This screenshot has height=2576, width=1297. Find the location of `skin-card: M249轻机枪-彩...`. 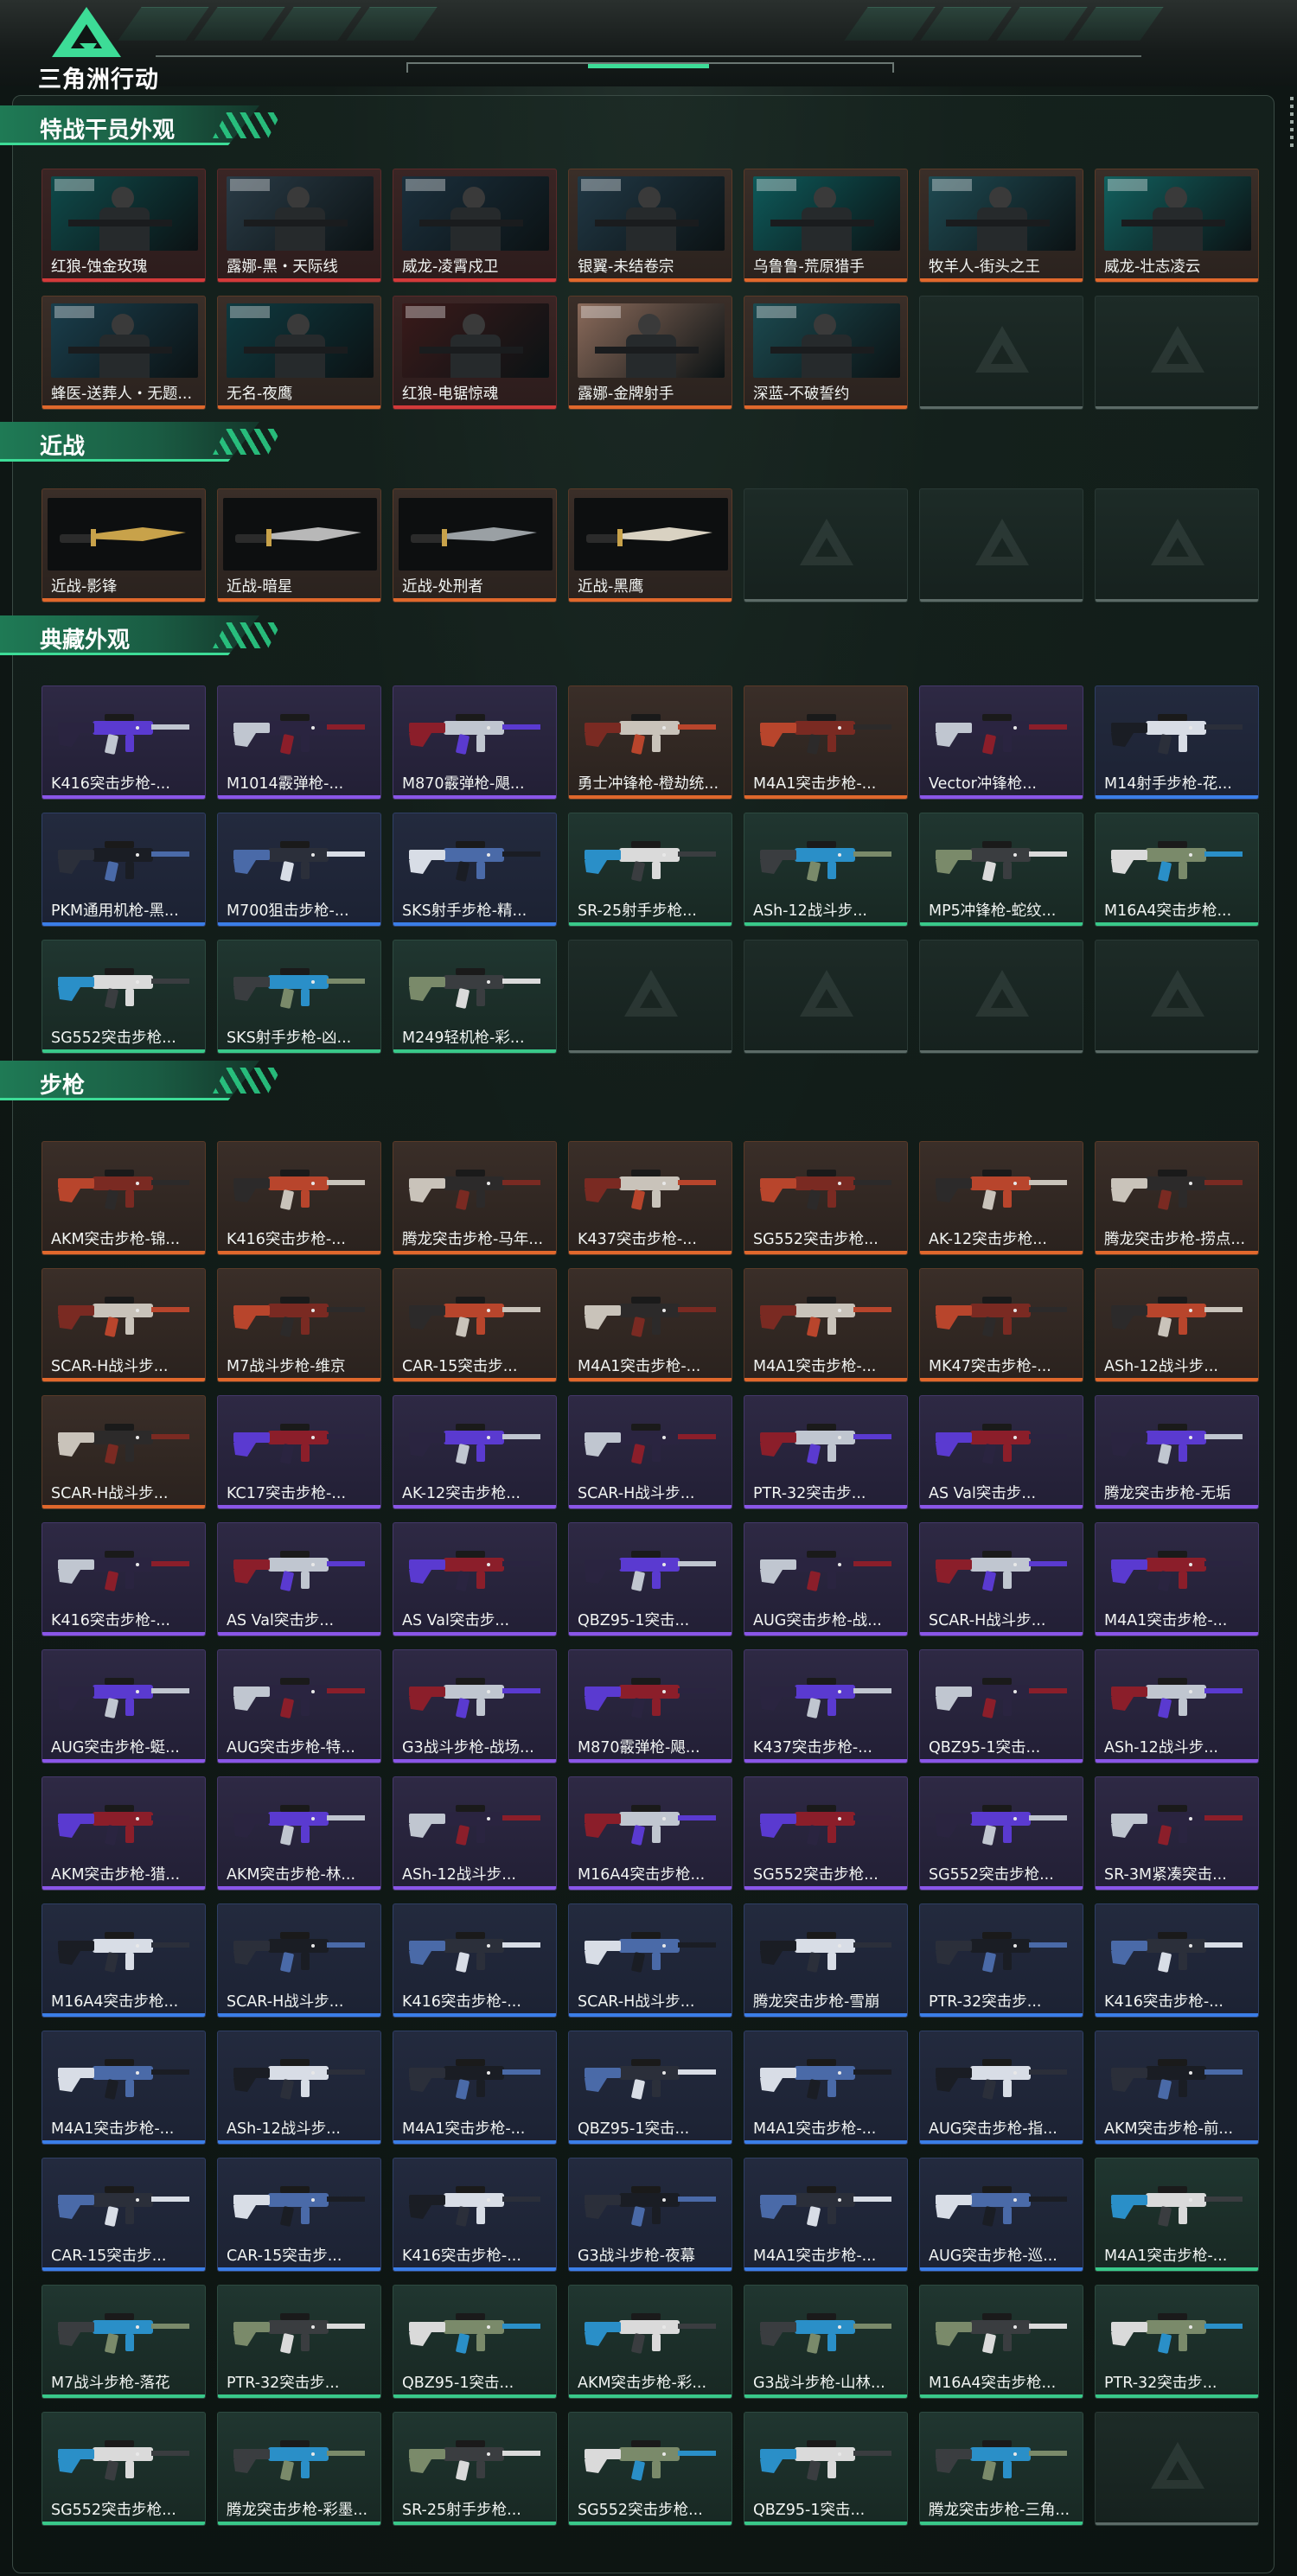

skin-card: M249轻机枪-彩... is located at coordinates (475, 997).